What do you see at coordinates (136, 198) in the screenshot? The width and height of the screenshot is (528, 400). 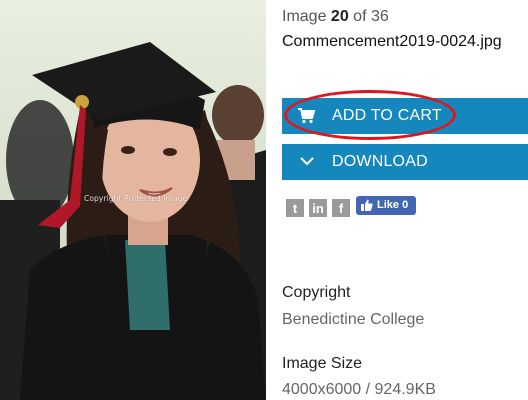 I see `copyright-watermark: Copyright Protected Image` at bounding box center [136, 198].